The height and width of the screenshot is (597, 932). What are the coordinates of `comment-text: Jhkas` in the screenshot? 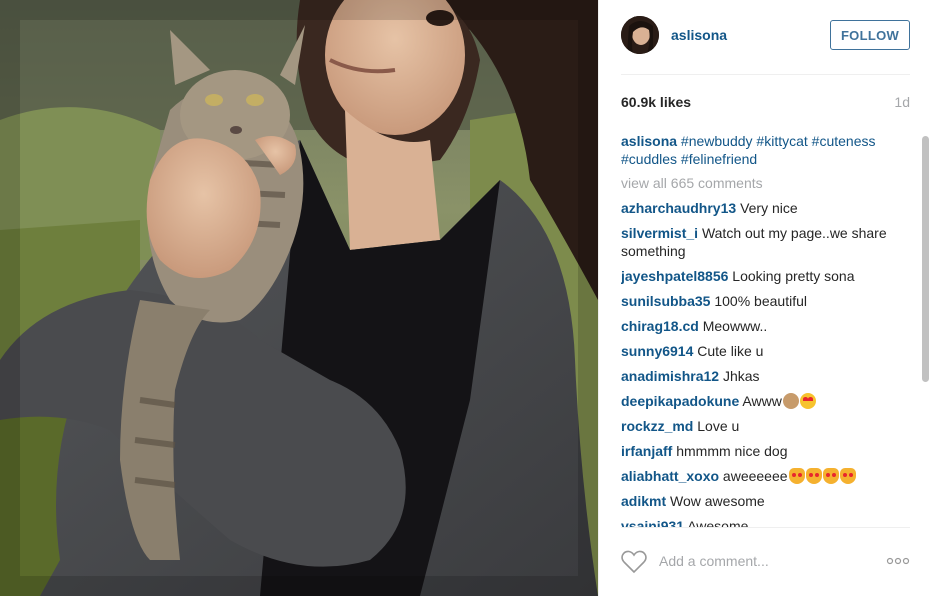 It's located at (741, 376).